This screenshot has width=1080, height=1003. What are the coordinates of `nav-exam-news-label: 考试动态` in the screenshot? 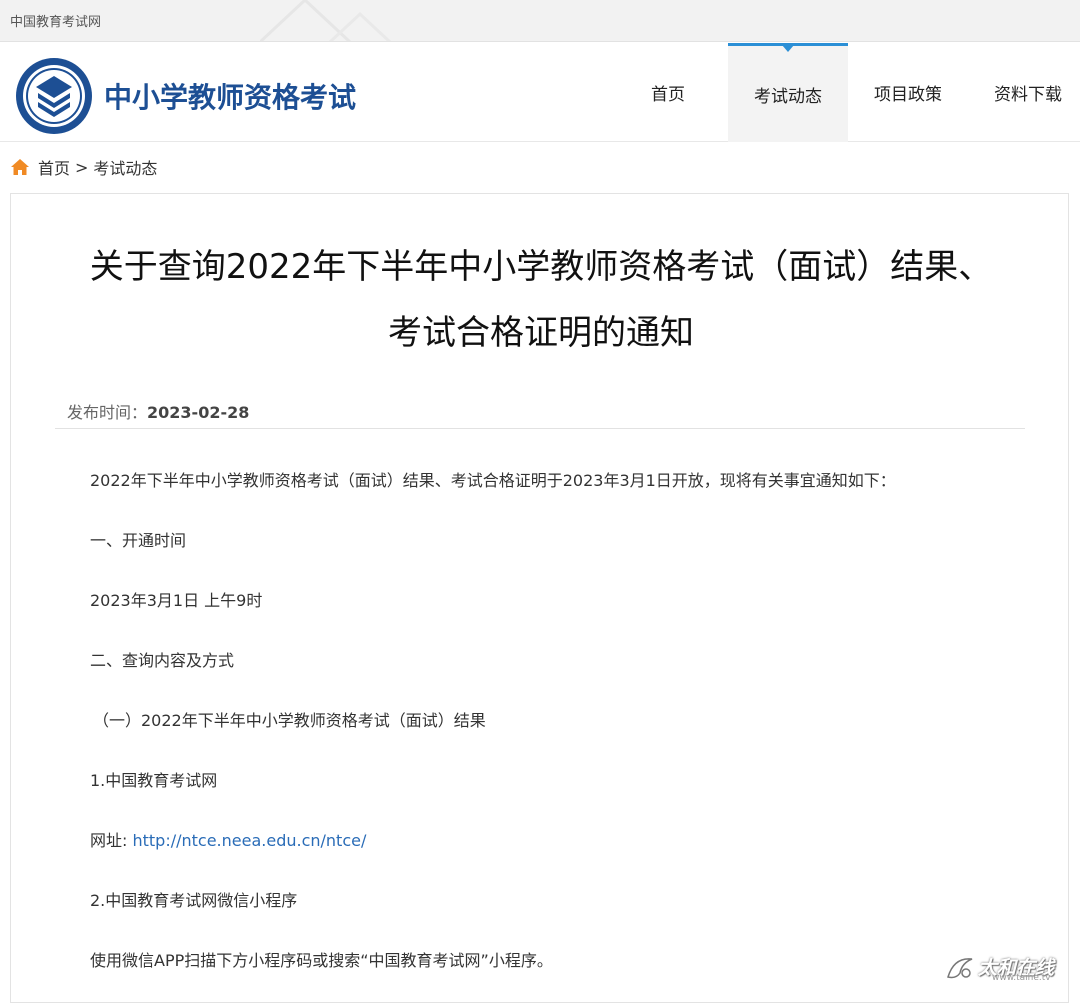 It's located at (788, 94).